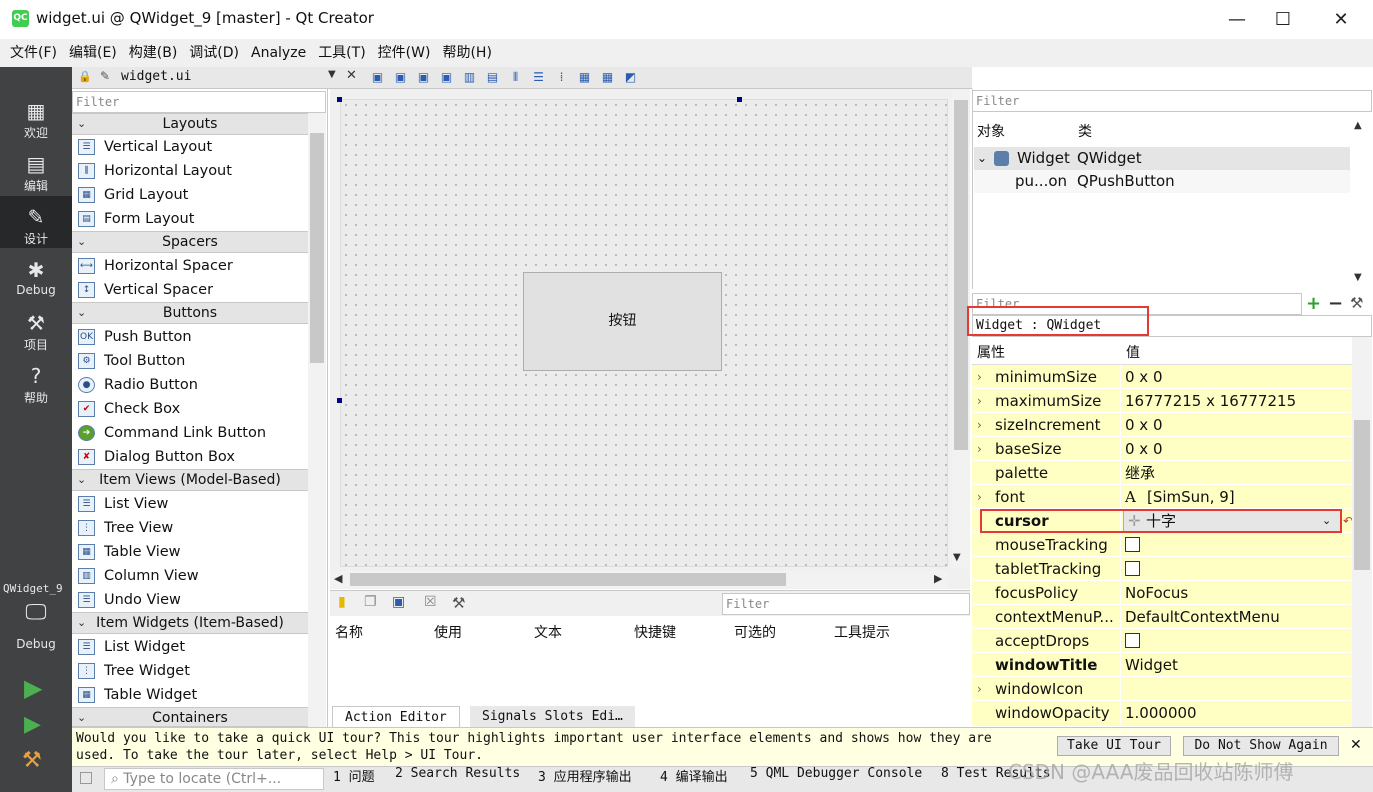 The image size is (1373, 792). I want to click on widget-column-view: ▥ Column View, so click(190, 576).